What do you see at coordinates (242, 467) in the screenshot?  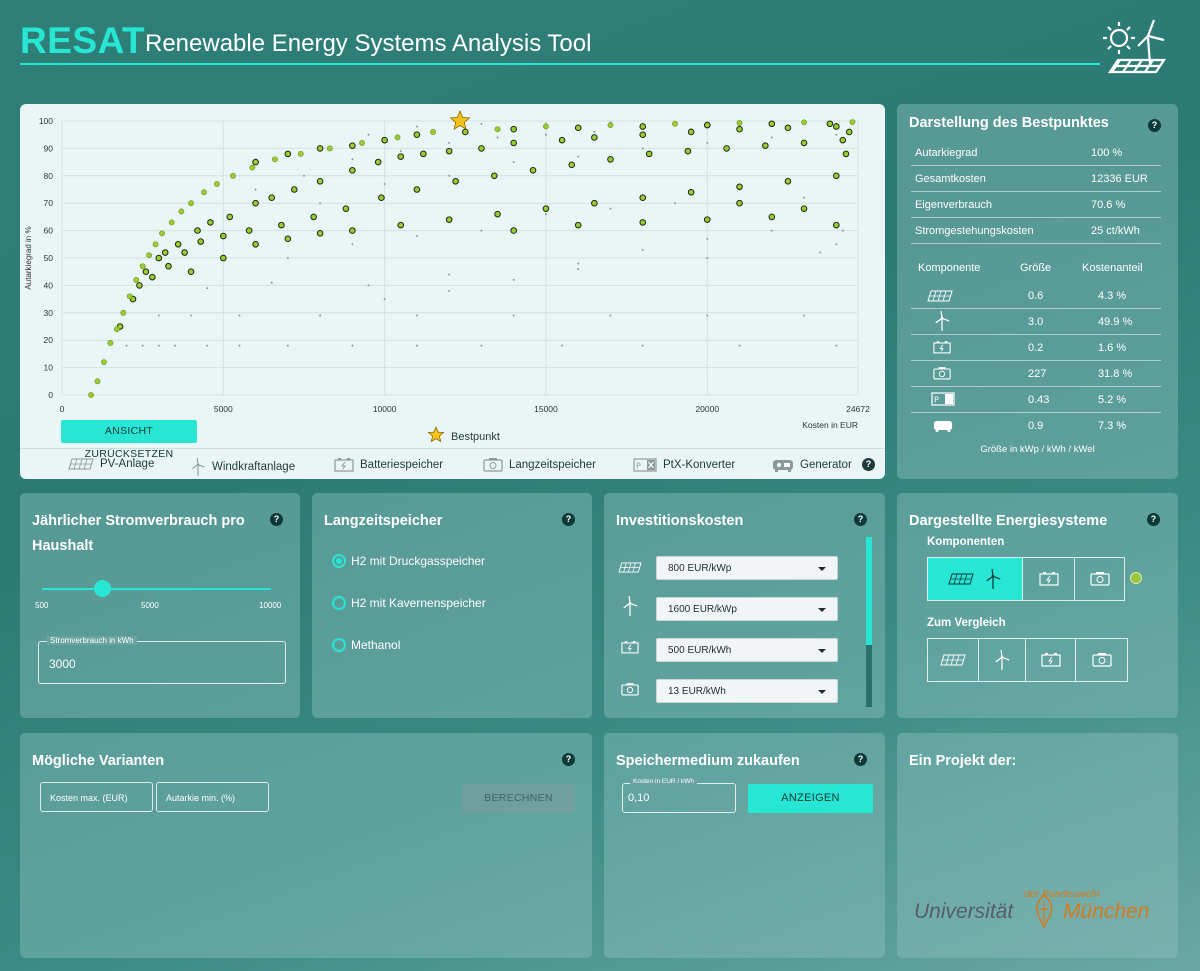 I see `legend-wind: Windkraftanlage` at bounding box center [242, 467].